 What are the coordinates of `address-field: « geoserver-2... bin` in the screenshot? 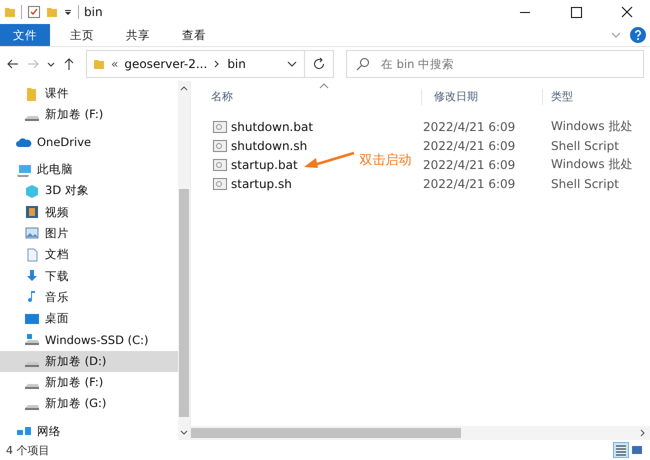 It's located at (195, 64).